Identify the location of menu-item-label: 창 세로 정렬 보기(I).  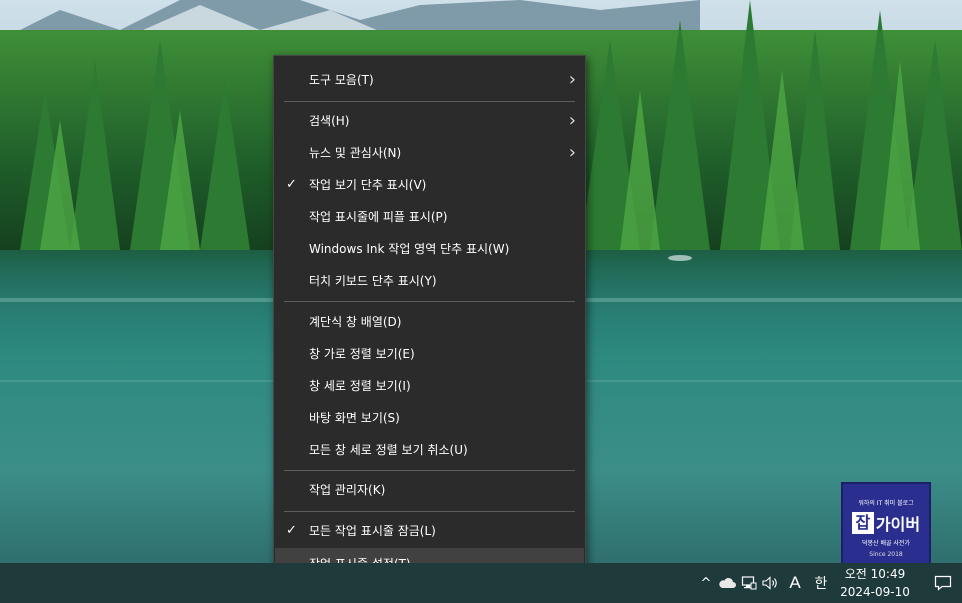
(360, 386).